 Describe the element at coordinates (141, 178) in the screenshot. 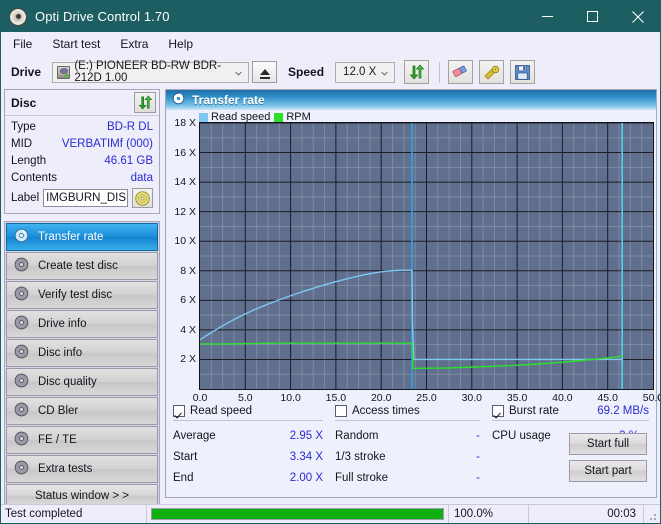

I see `disc-row-contents-value: data` at that location.